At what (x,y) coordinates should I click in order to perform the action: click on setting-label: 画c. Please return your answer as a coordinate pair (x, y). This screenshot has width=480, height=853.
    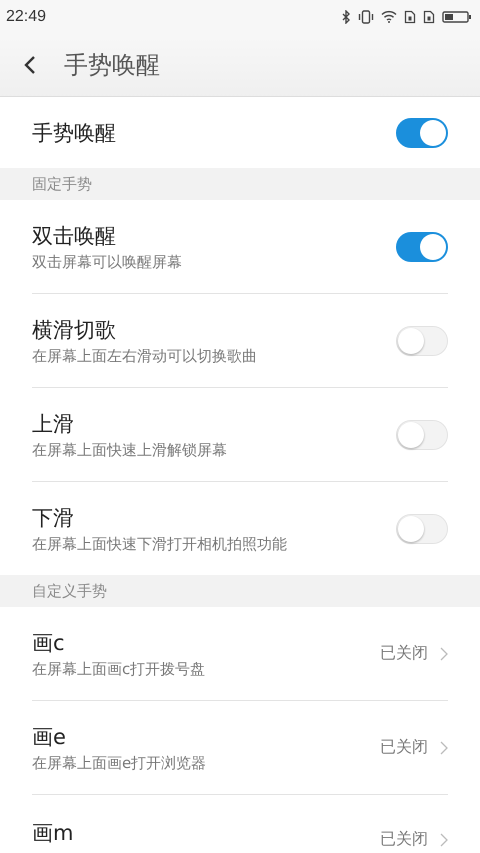
    Looking at the image, I should click on (49, 643).